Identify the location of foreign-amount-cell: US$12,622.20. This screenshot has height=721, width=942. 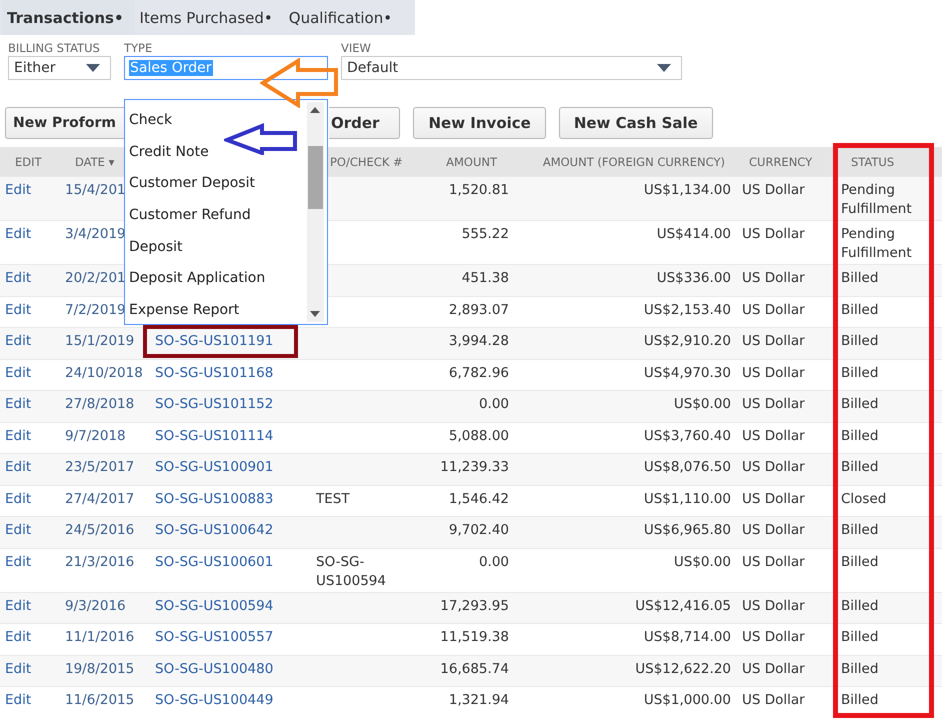
(683, 668).